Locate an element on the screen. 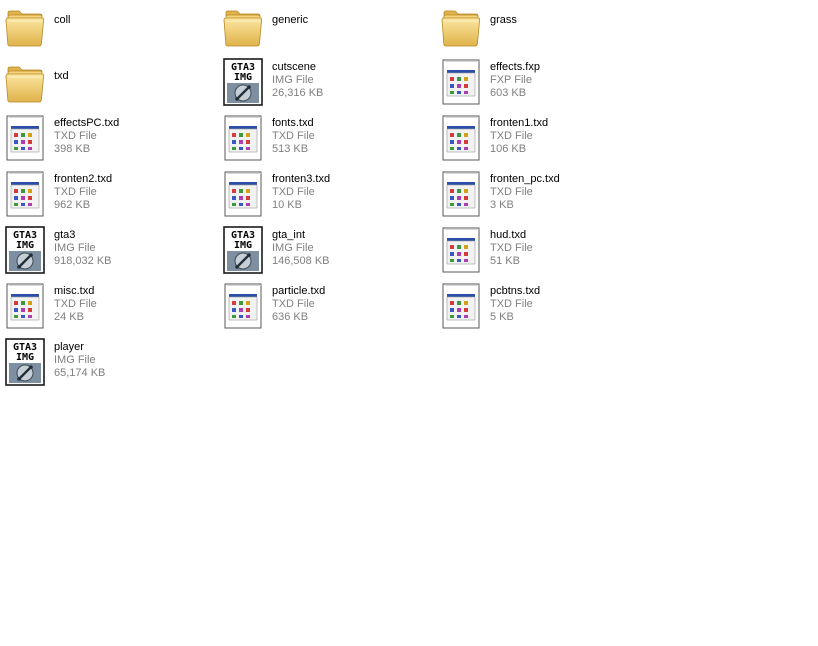  file-size: 918,032 KB is located at coordinates (83, 261).